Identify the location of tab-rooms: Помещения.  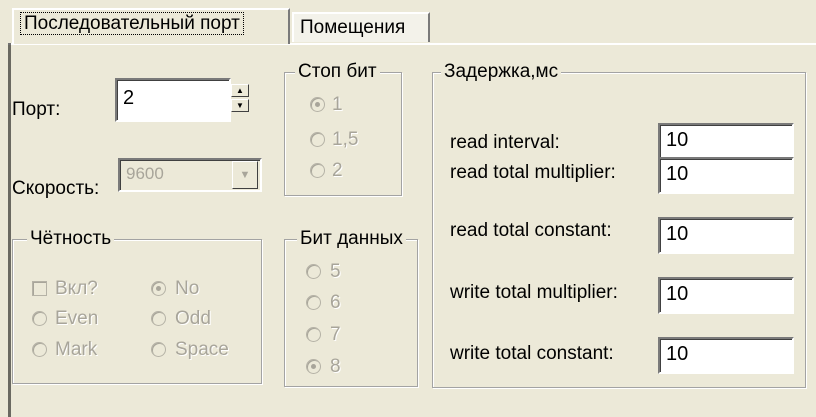
(361, 27).